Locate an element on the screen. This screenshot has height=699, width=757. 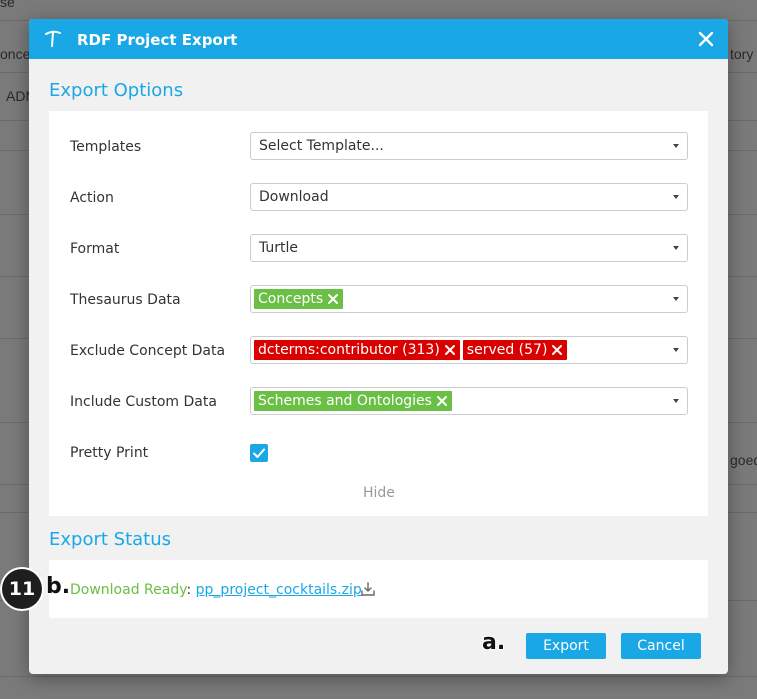
poolparty-logo-icon is located at coordinates (53, 38).